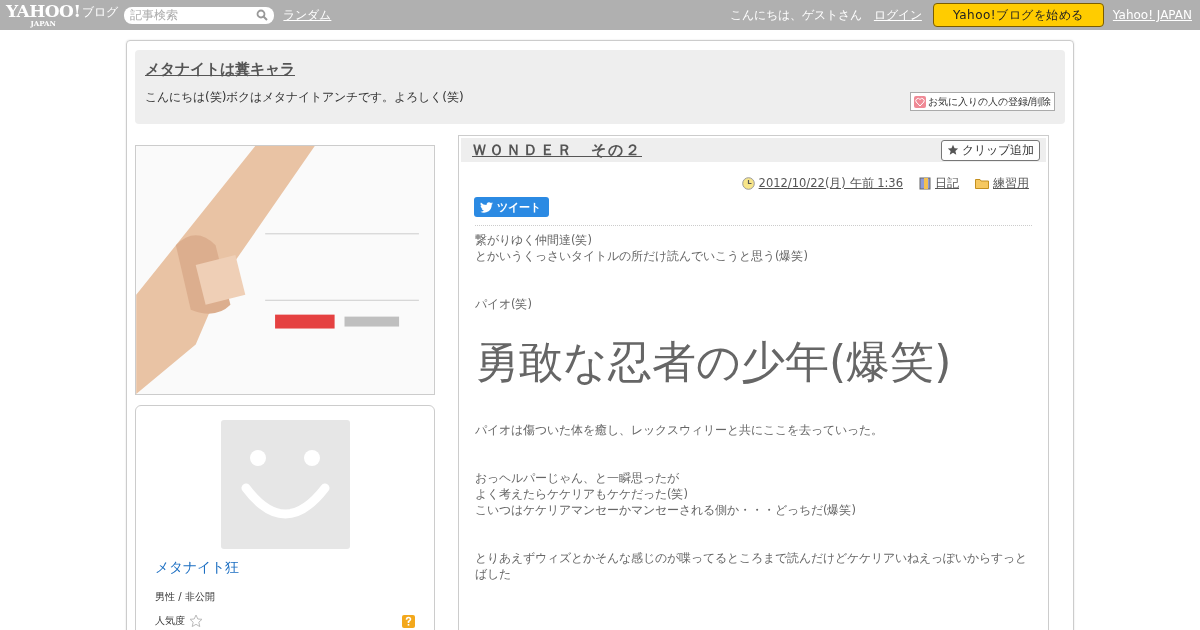  Describe the element at coordinates (504, 304) in the screenshot. I see `body-paragraph: パイオ(笑)` at that location.